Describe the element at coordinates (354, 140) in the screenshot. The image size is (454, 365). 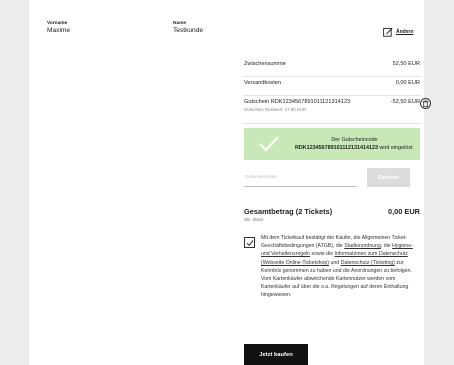
I see `notice-line1: Der Gutscheincode` at that location.